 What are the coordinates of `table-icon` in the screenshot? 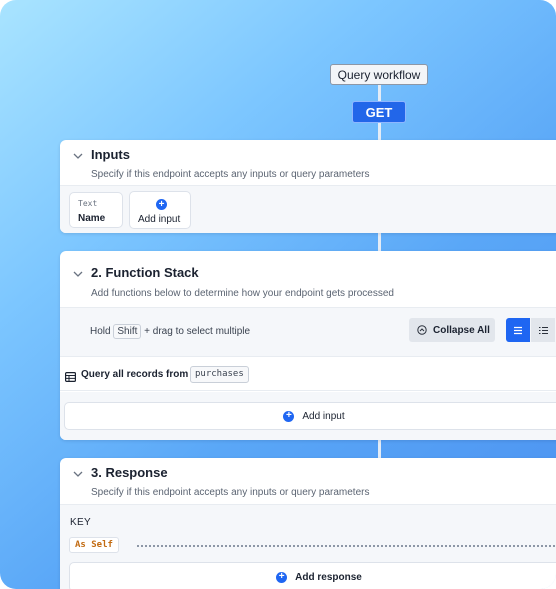 It's located at (71, 378).